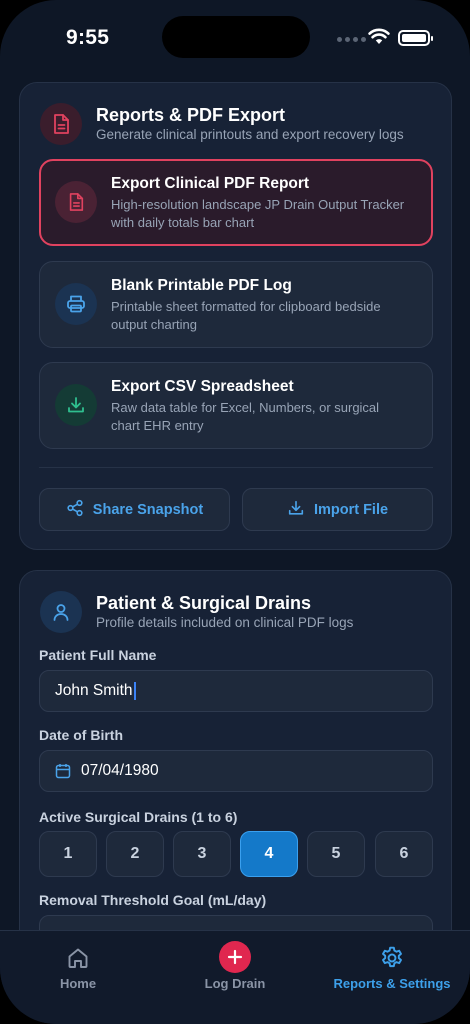 This screenshot has width=470, height=1024. I want to click on drain-count-5: 5, so click(336, 854).